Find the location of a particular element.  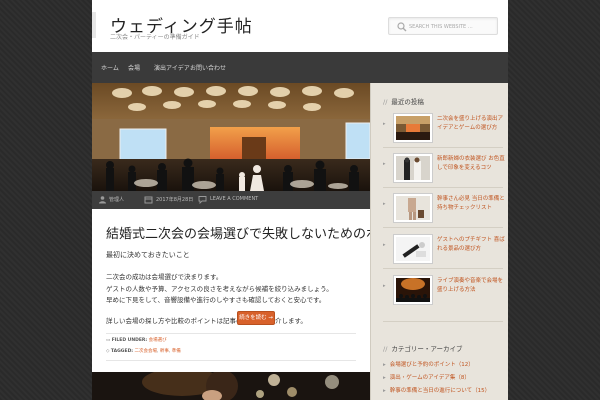

post-author: 管理人 is located at coordinates (116, 199).